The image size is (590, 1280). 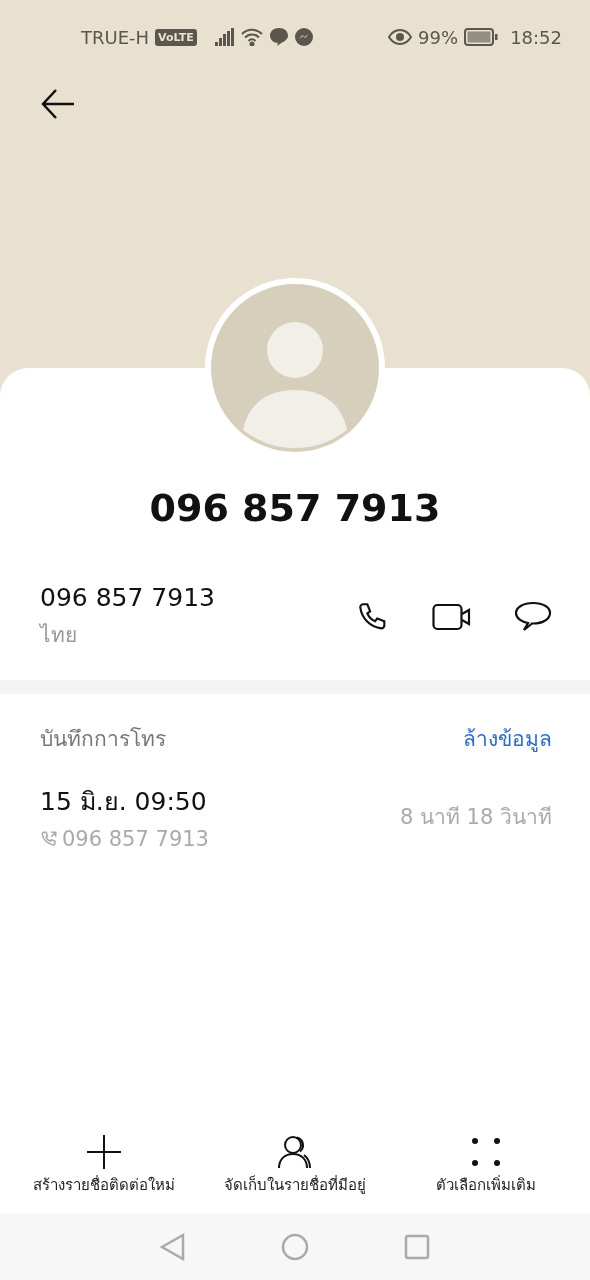 I want to click on wifi-icon, so click(x=251, y=37).